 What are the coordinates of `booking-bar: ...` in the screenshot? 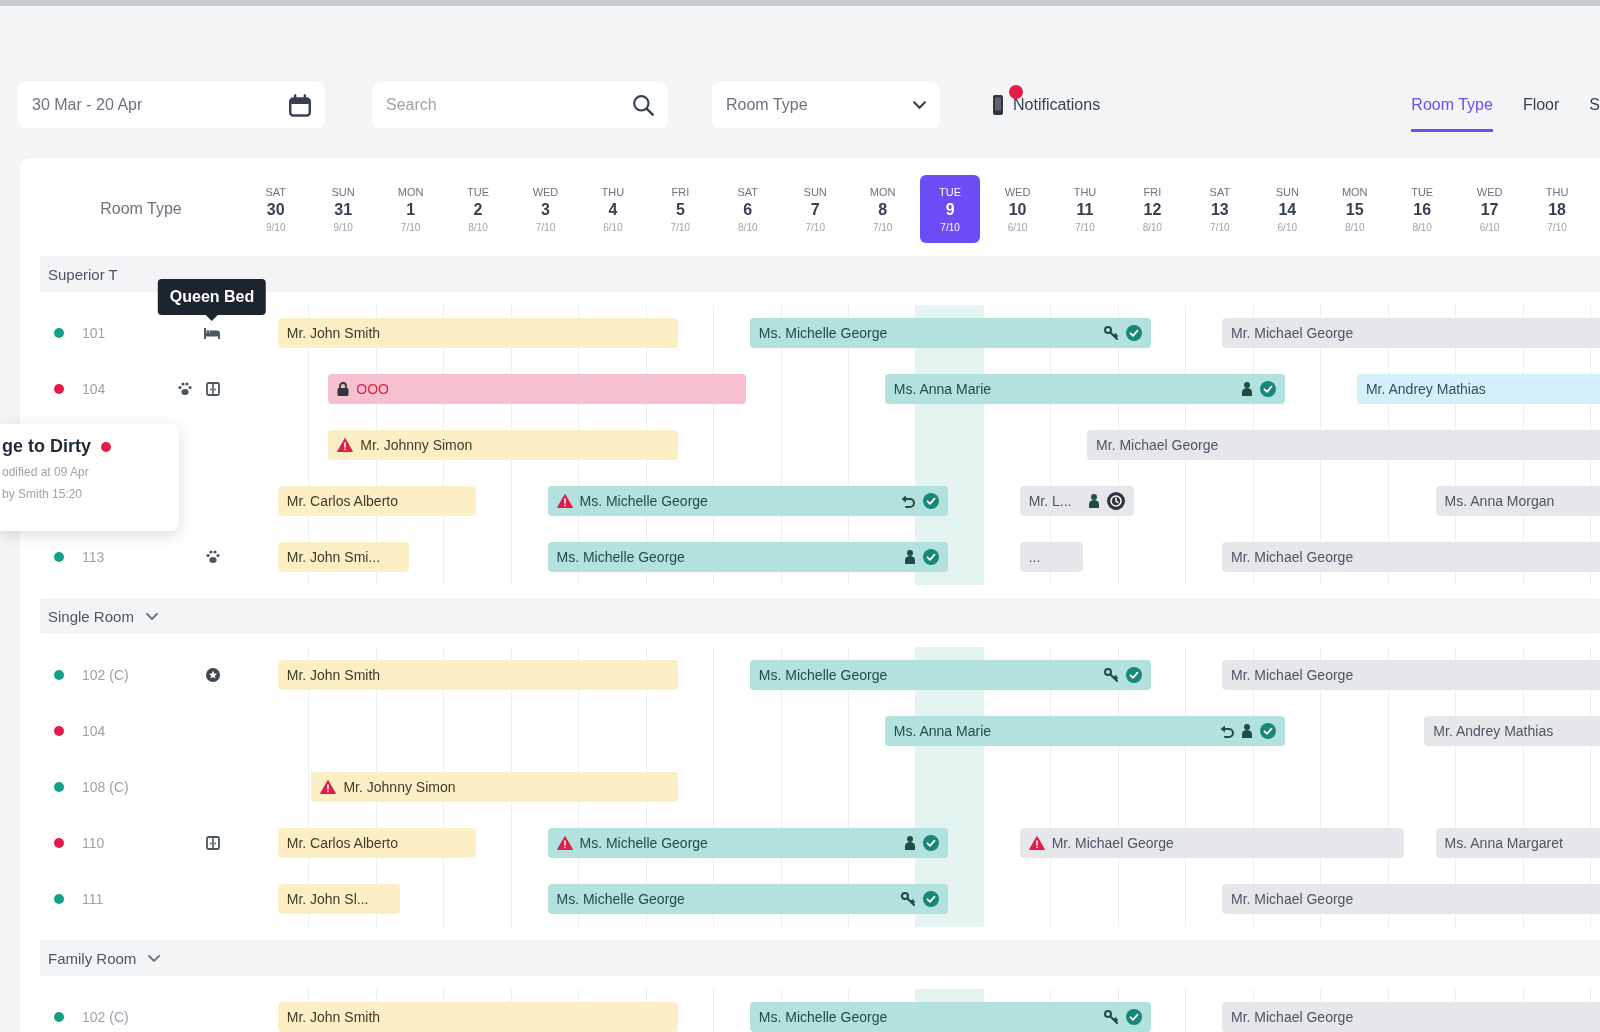 It's located at (1051, 557).